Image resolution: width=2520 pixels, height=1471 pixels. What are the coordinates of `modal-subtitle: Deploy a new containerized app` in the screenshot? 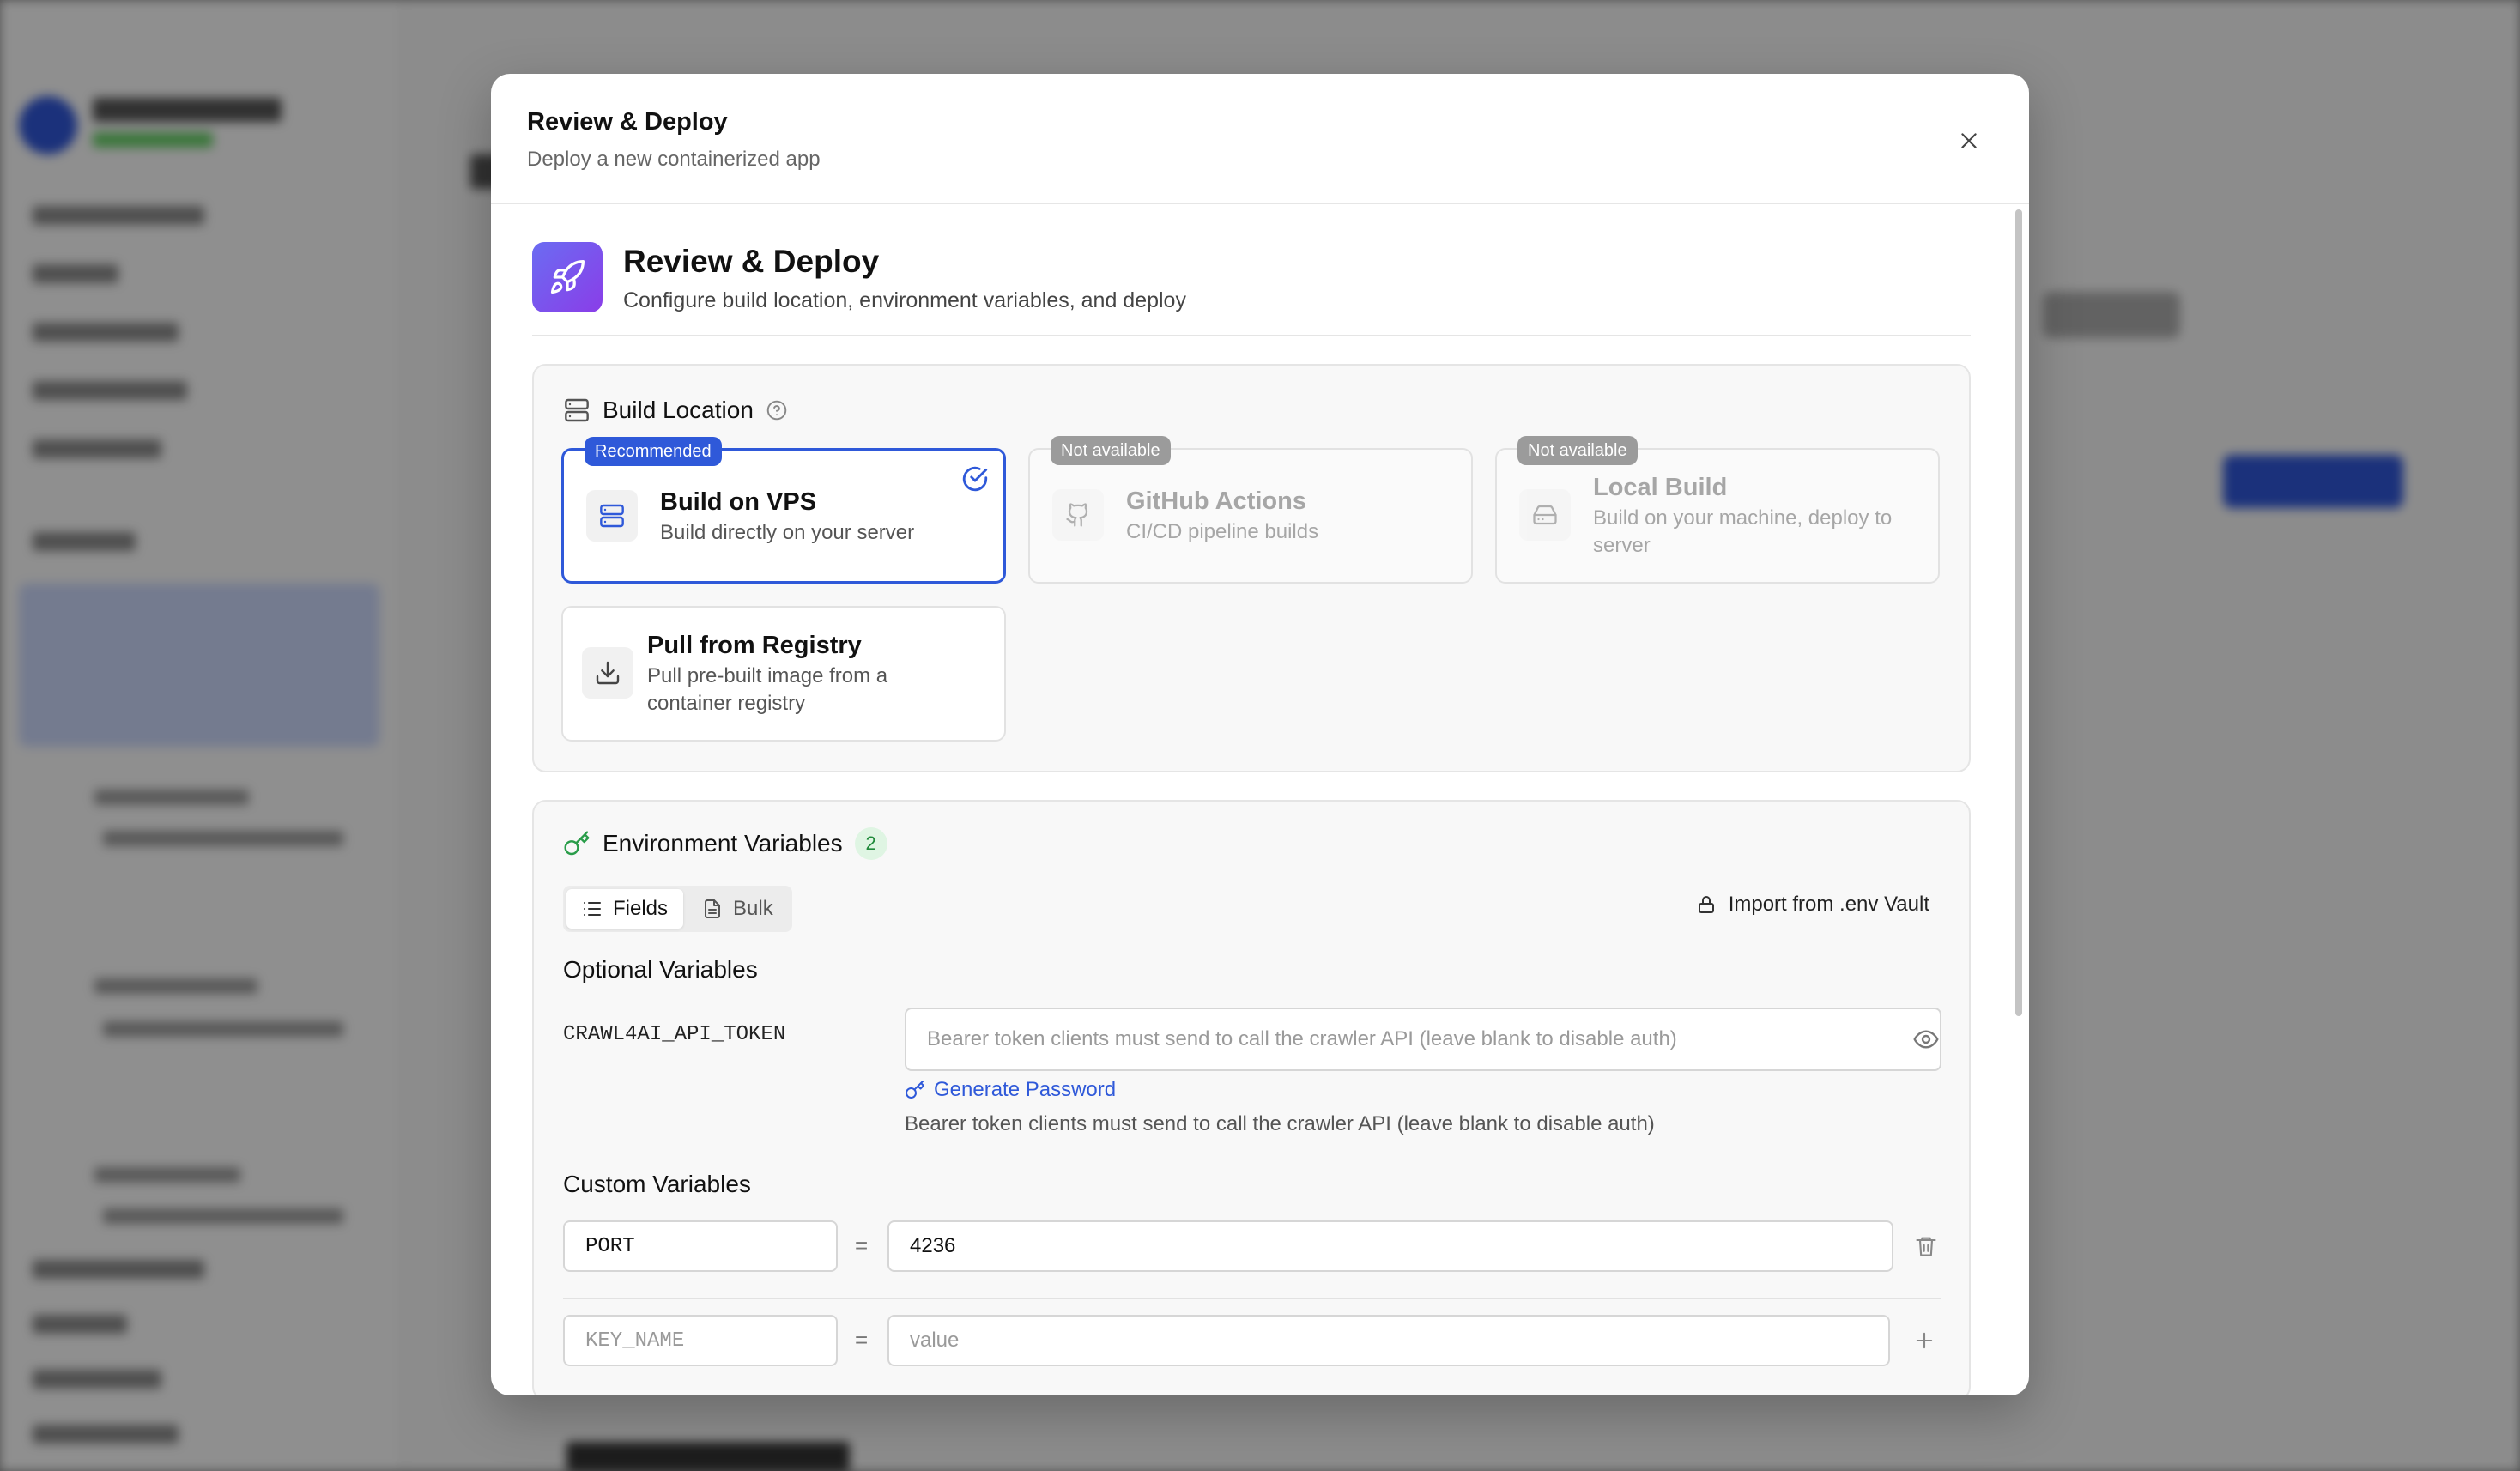 It's located at (674, 159).